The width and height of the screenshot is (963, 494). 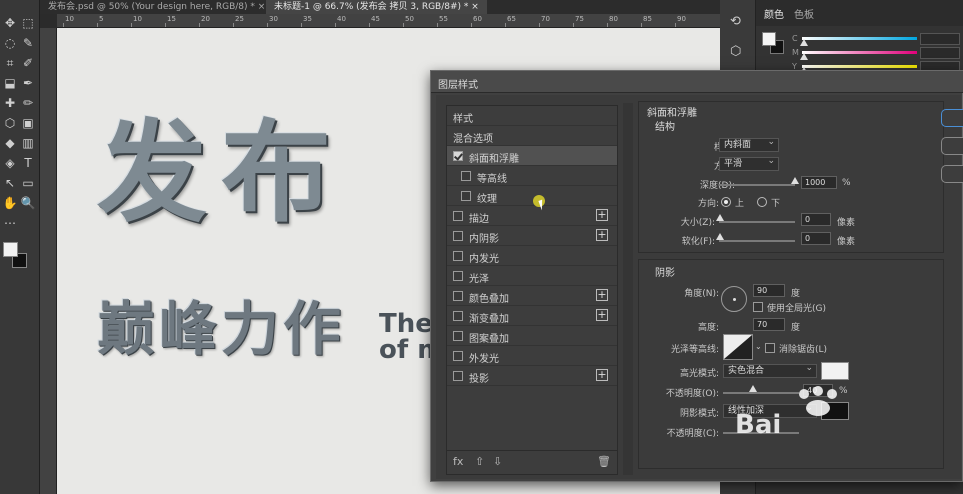 I want to click on tool-icon: ✐, so click(x=28, y=63).